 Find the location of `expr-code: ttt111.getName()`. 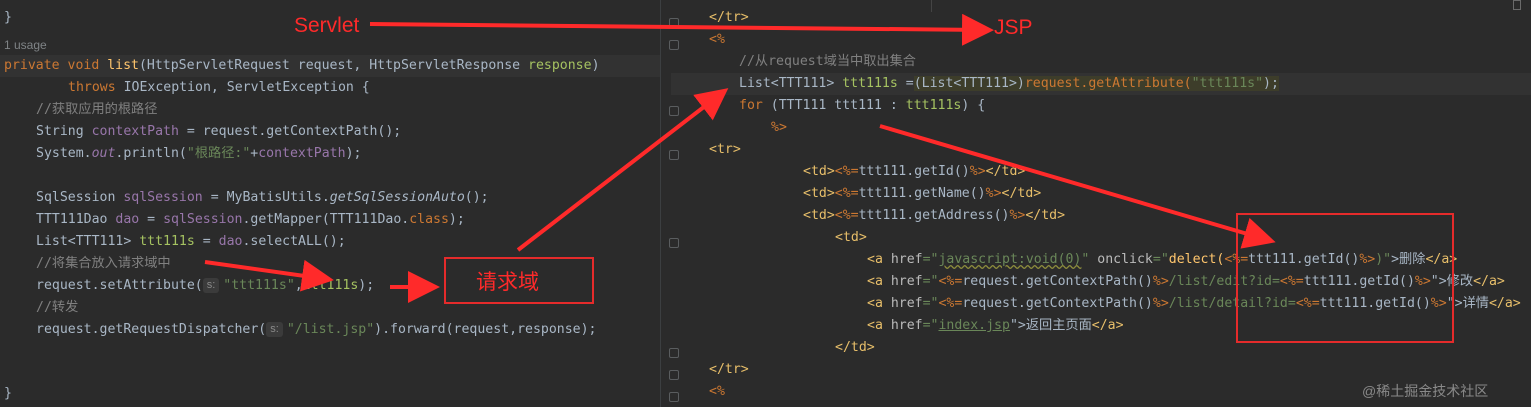

expr-code: ttt111.getName() is located at coordinates (922, 193).